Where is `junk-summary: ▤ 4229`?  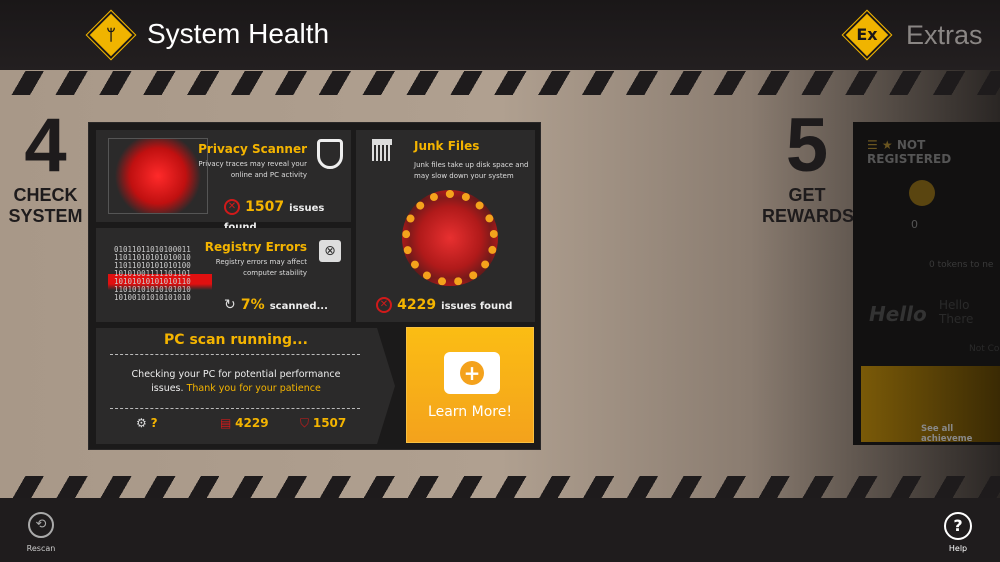
junk-summary: ▤ 4229 is located at coordinates (244, 423).